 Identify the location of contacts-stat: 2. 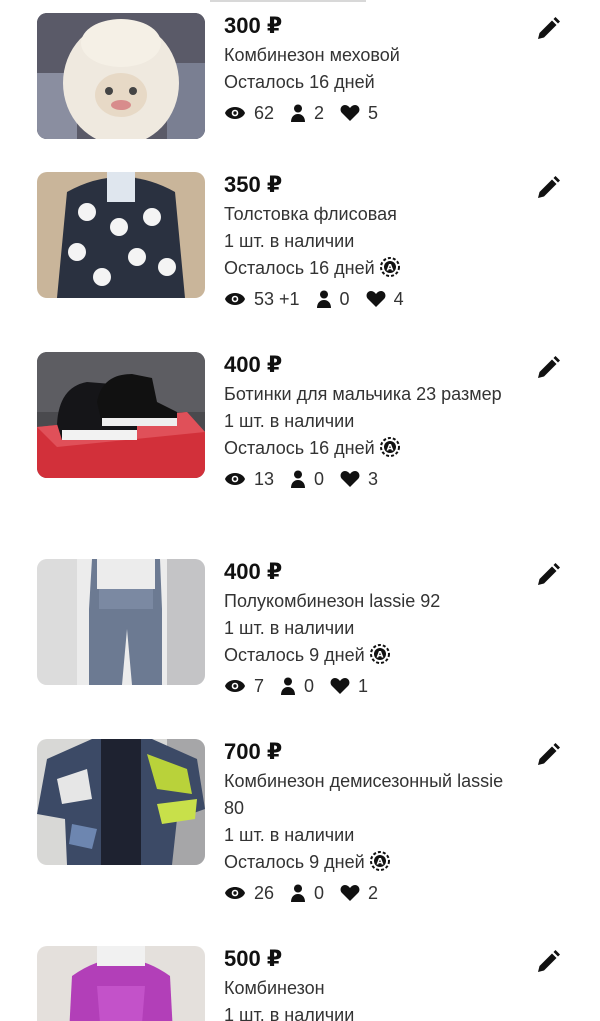
(307, 113).